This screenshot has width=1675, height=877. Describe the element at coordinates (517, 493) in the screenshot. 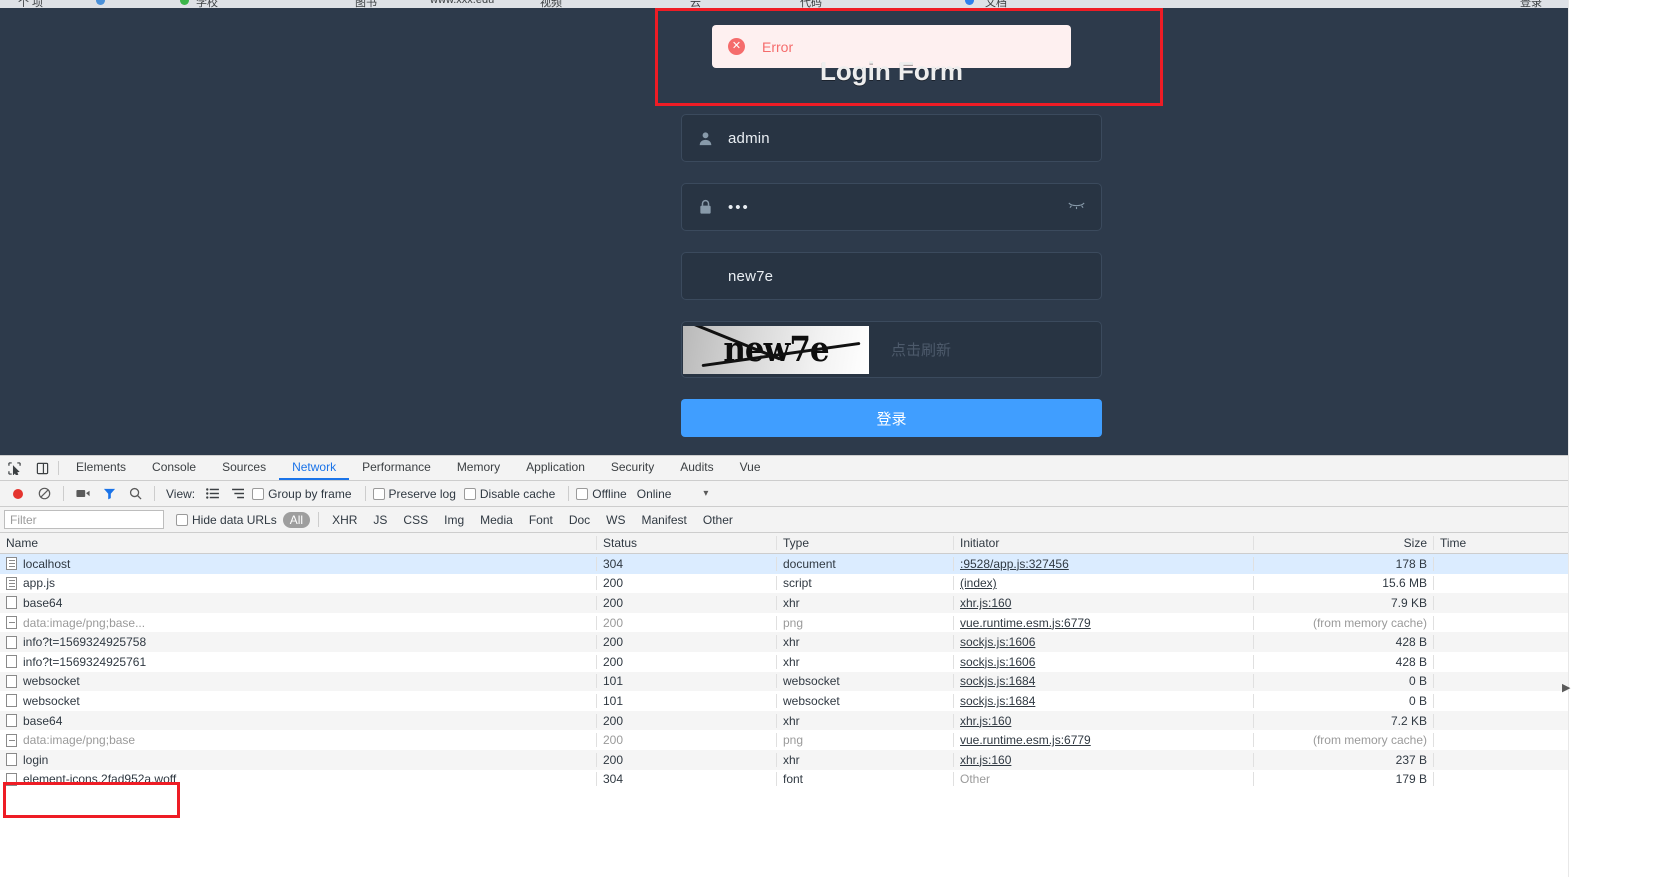

I see `disable-cache-label: Disable cache` at that location.